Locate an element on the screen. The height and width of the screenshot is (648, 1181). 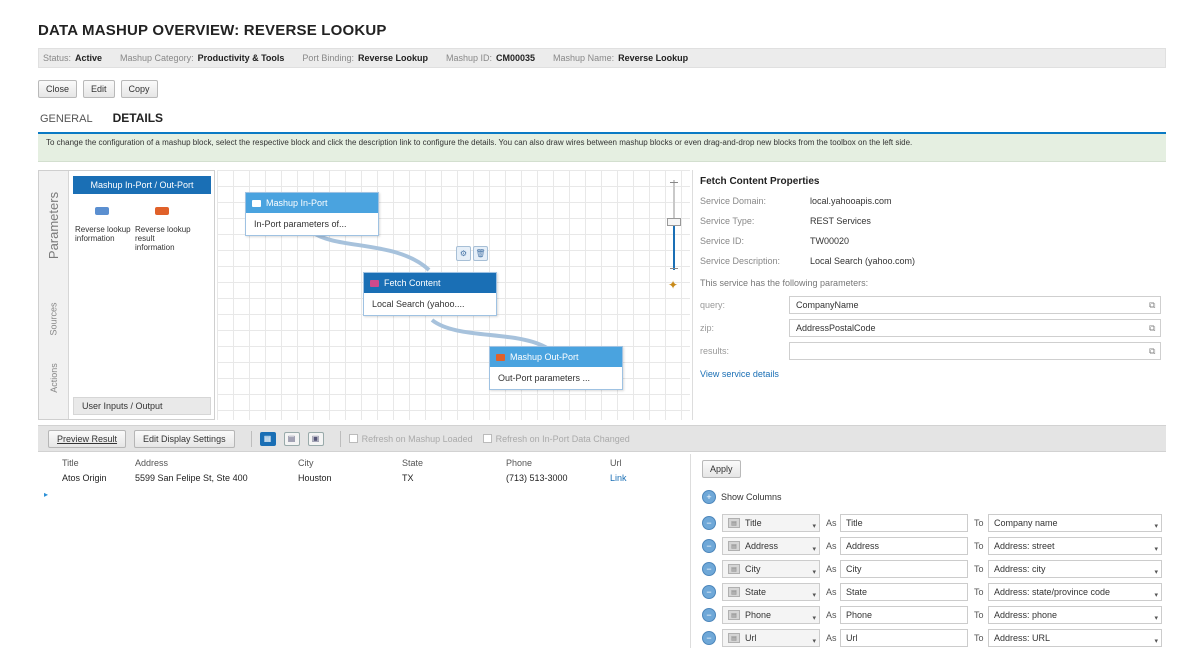
results-value-help-icon: ⧉ is located at coordinates (1152, 351).